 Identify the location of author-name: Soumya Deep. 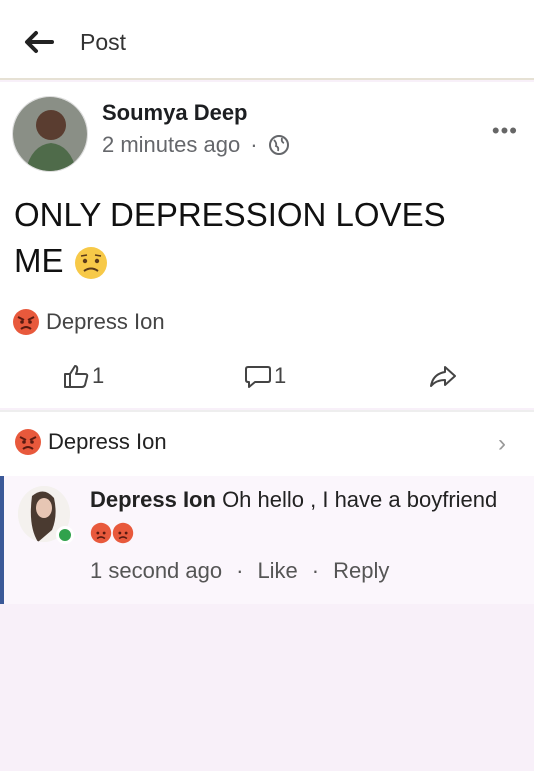
(175, 113).